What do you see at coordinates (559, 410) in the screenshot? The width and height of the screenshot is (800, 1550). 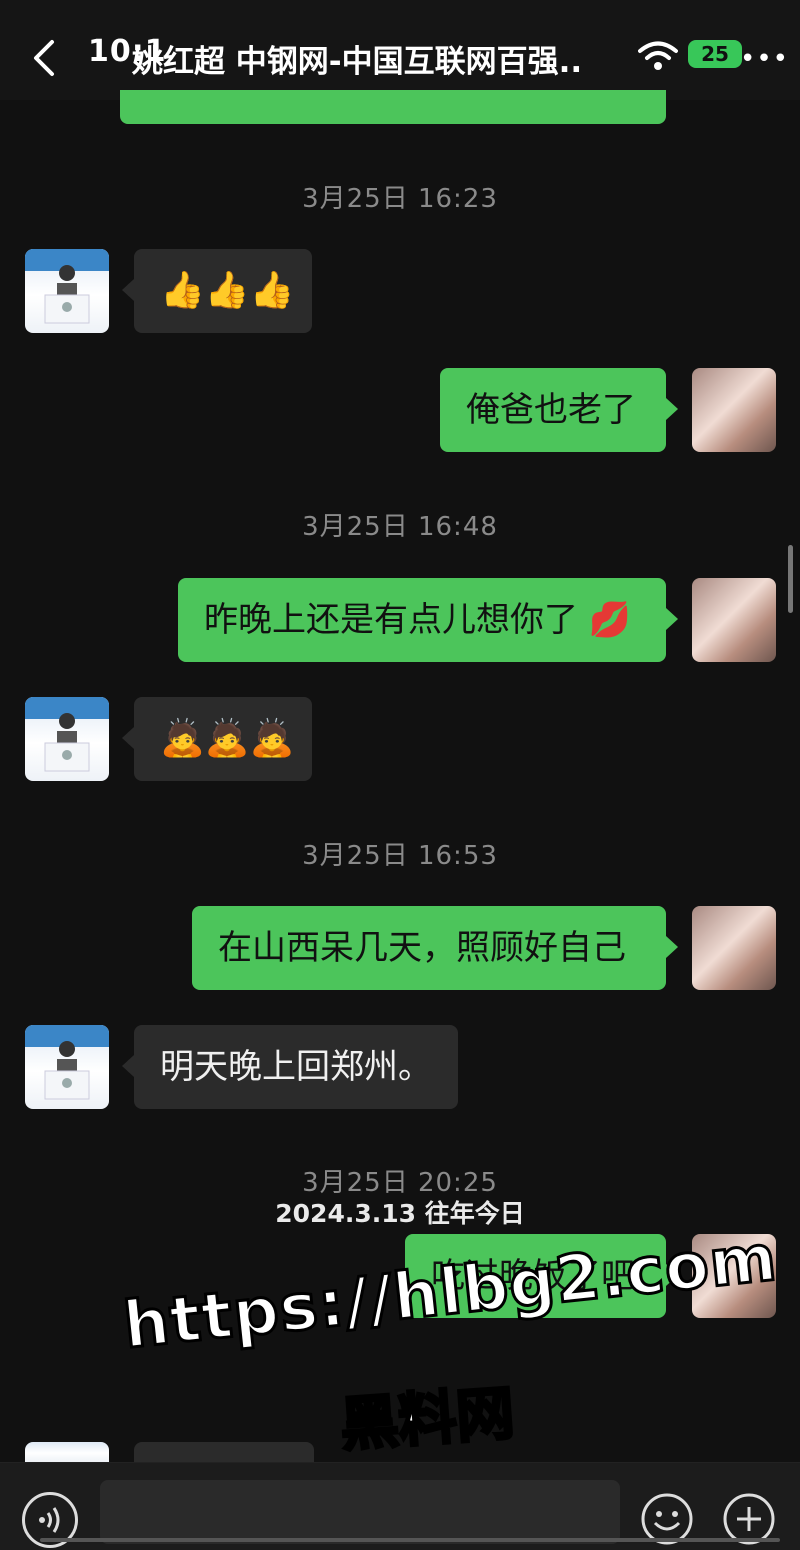 I see `outgoing-message: 俺爸也老了` at bounding box center [559, 410].